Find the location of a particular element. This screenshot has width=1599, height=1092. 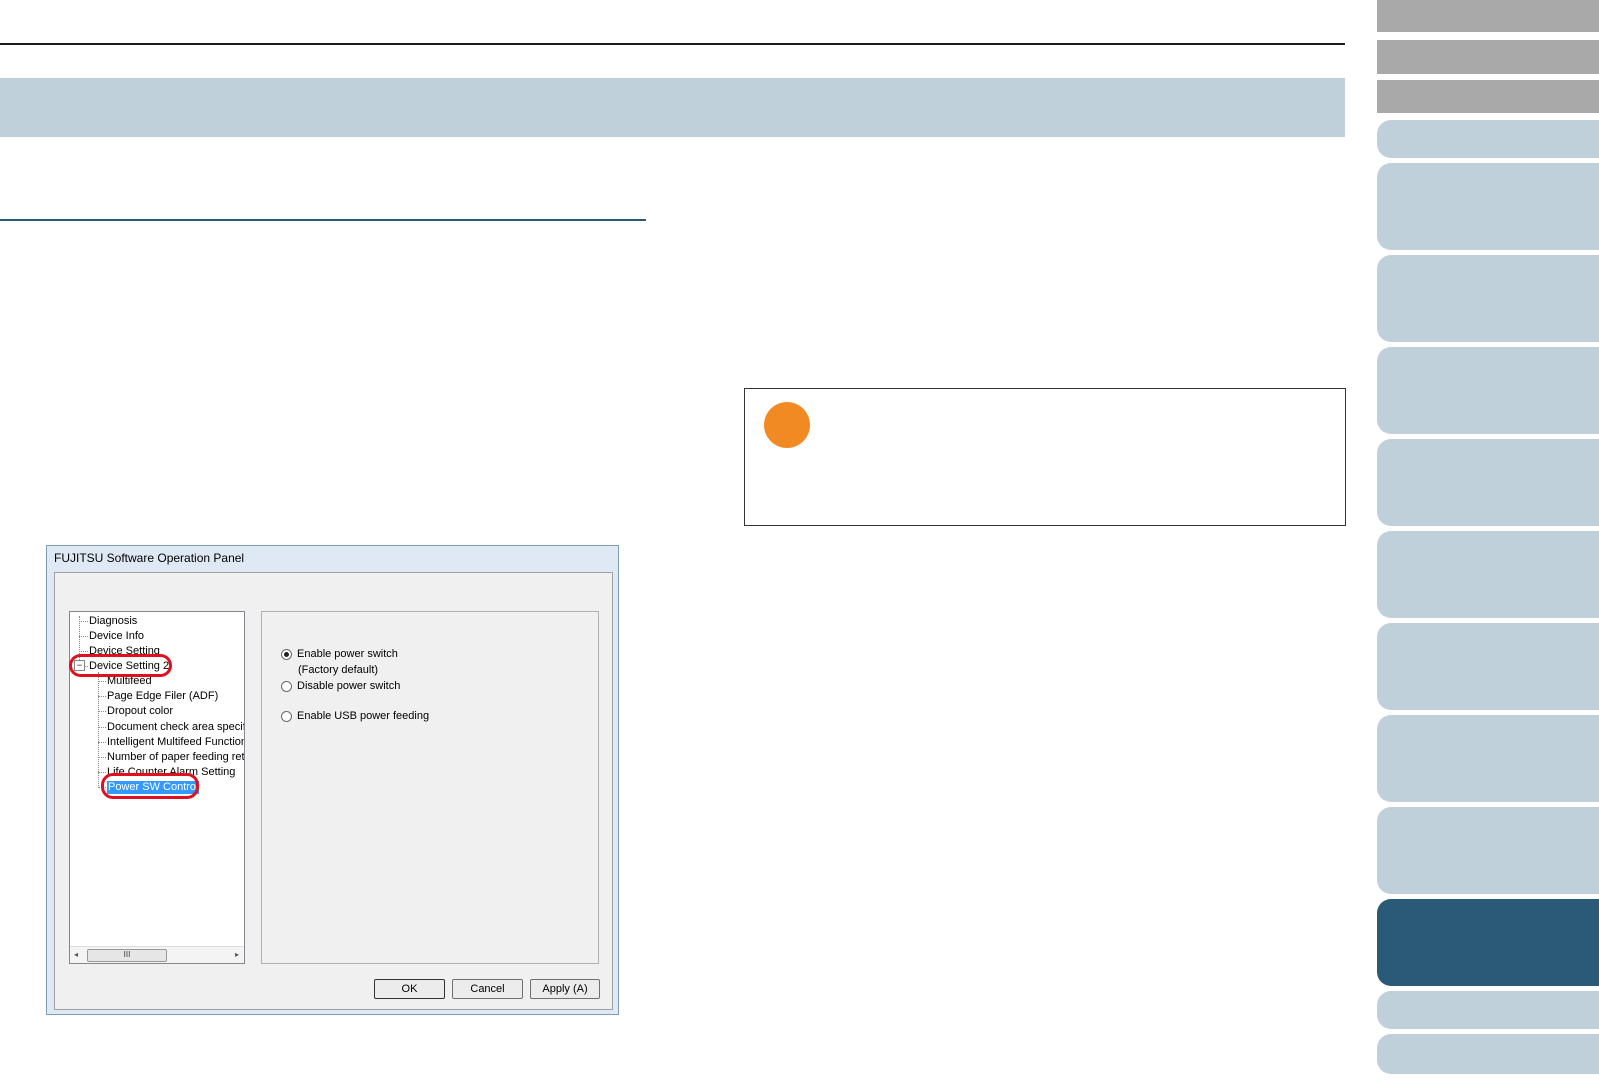

scroll-left-arrow-icon: ◂ is located at coordinates (76, 954).